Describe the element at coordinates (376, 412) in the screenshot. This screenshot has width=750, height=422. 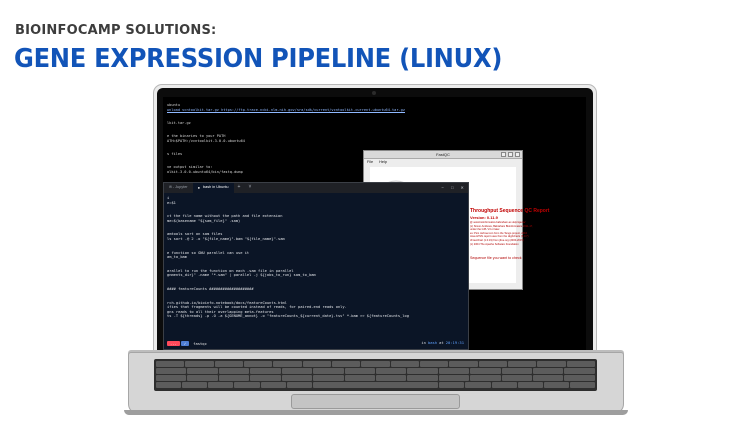
I see `laptop-front-edge` at that location.